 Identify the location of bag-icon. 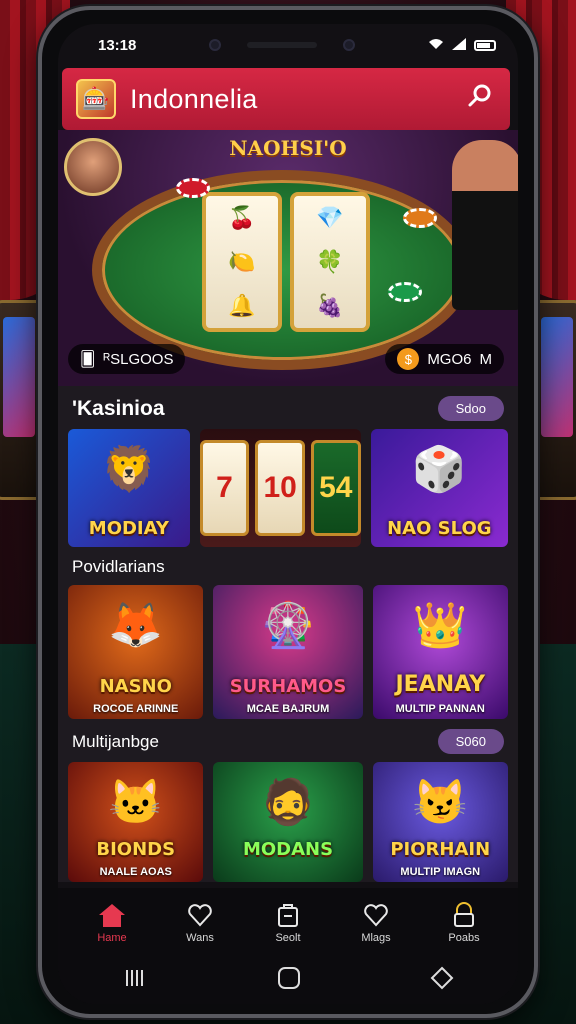
(288, 915).